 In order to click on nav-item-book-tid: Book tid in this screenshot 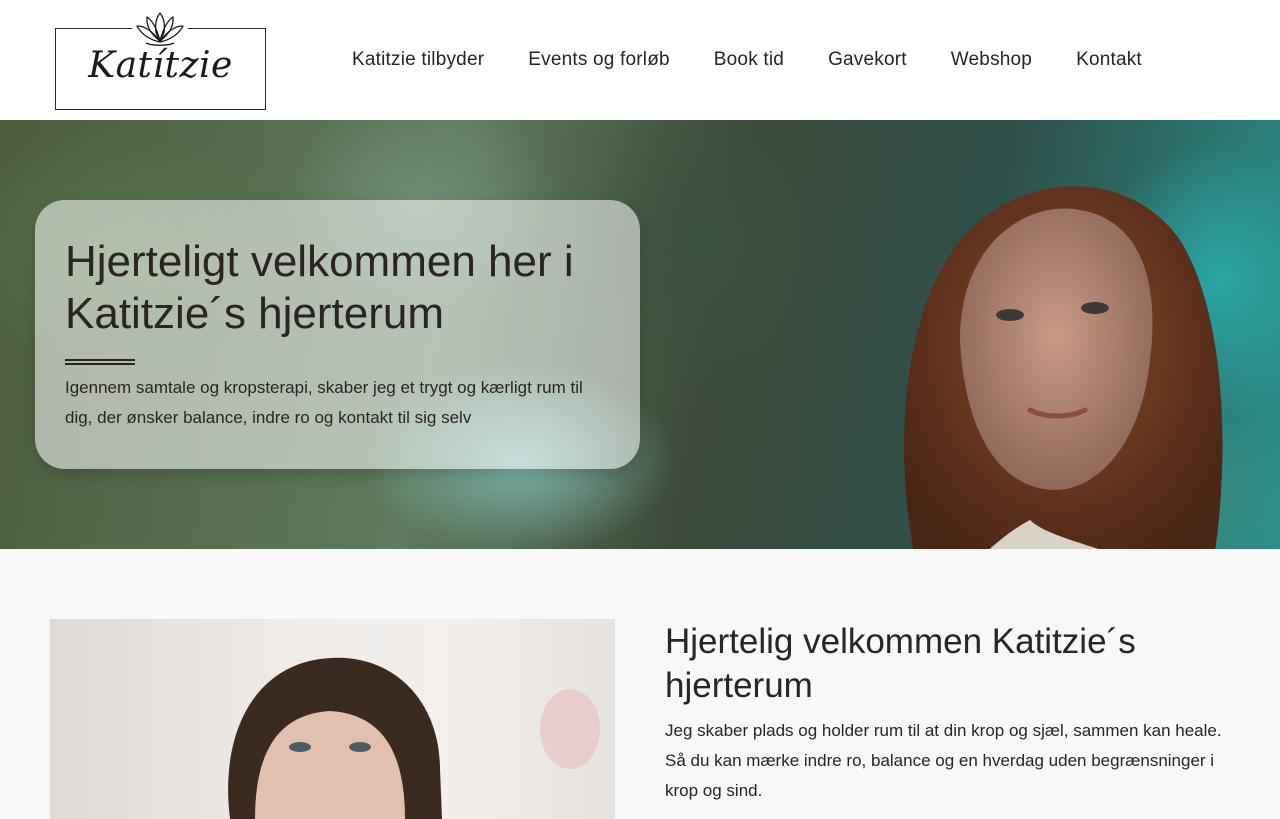, I will do `click(749, 60)`.